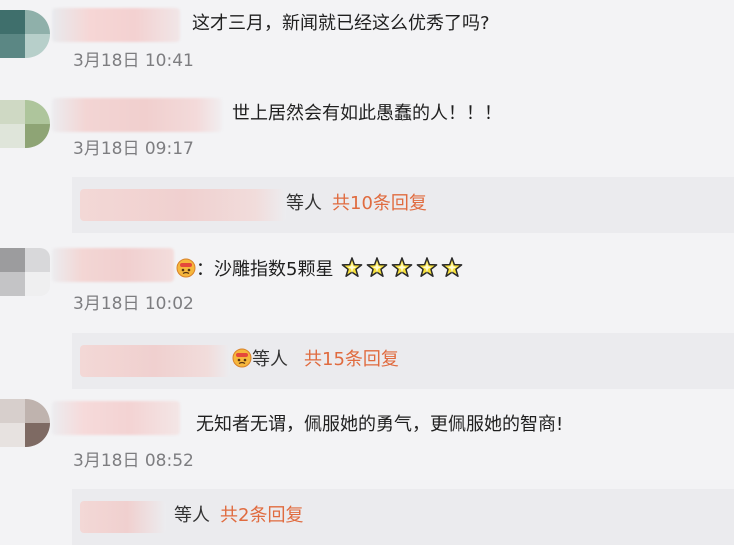 The height and width of the screenshot is (545, 734). Describe the element at coordinates (133, 304) in the screenshot. I see `comment-time: 3月18日 10:02` at that location.